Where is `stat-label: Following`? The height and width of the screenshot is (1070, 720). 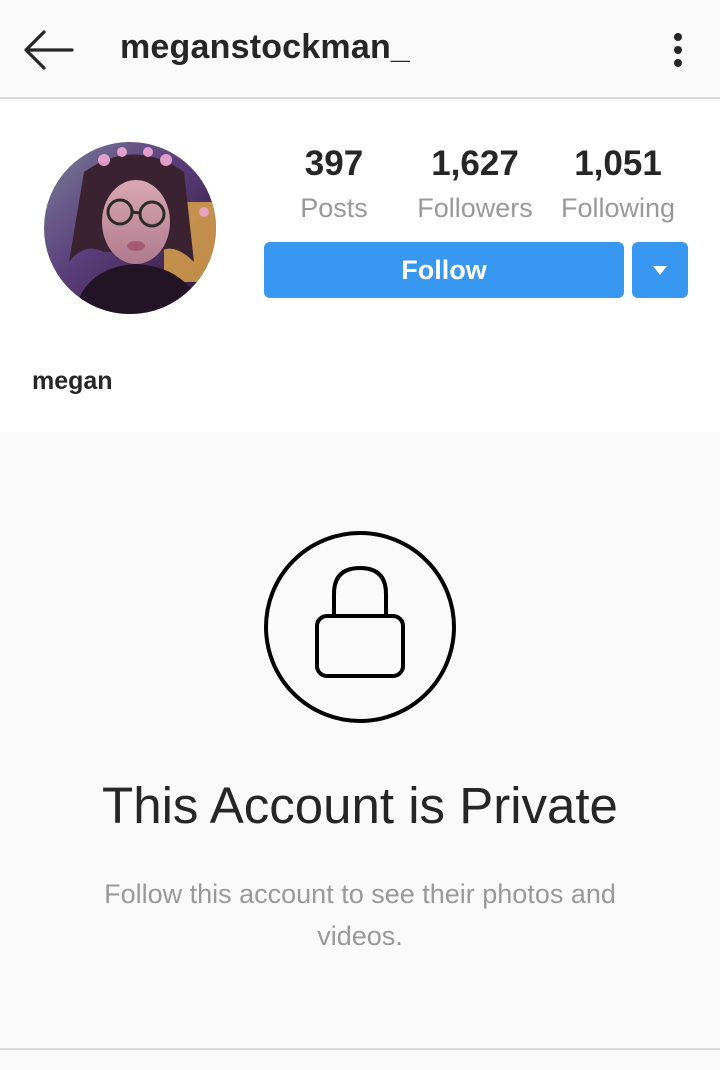
stat-label: Following is located at coordinates (618, 208).